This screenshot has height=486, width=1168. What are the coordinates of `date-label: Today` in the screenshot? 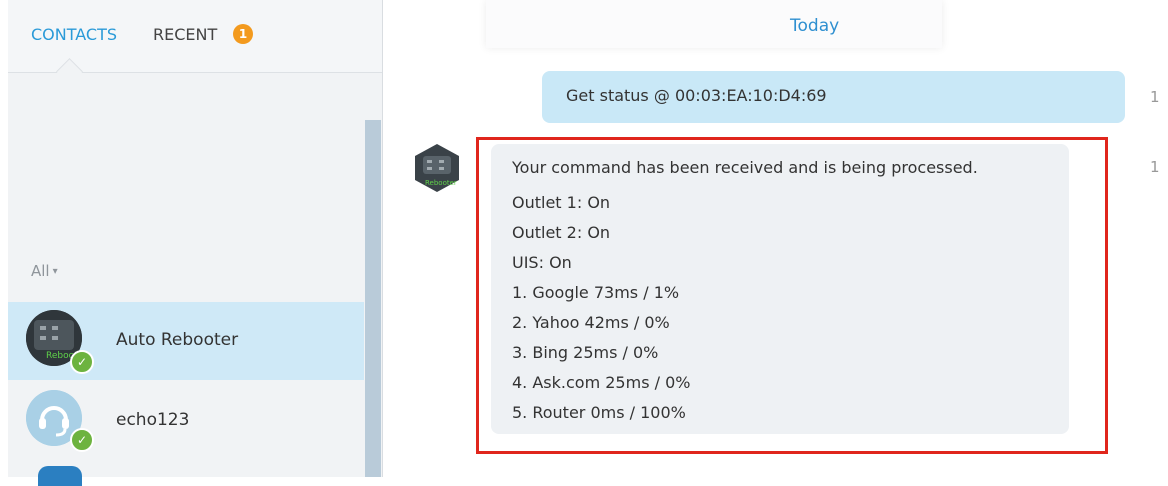 It's located at (815, 26).